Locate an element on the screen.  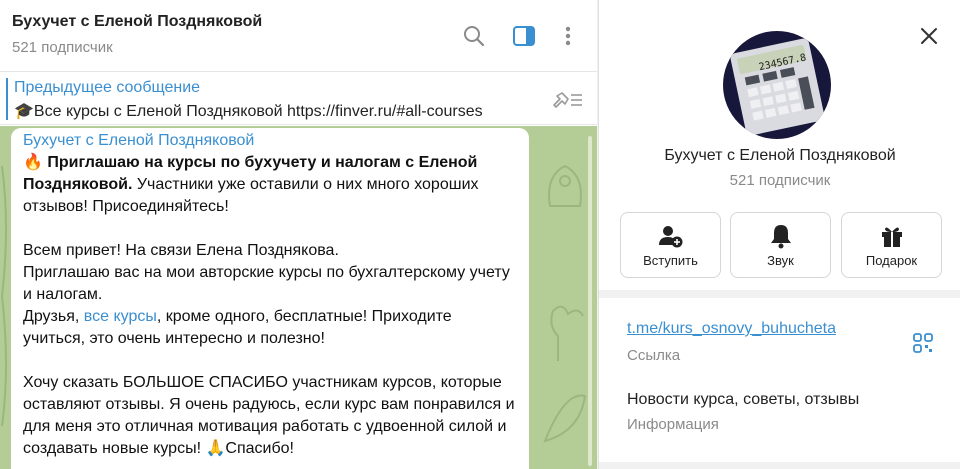
message-thanks-end: 🙏Спасибо! is located at coordinates (249, 448).